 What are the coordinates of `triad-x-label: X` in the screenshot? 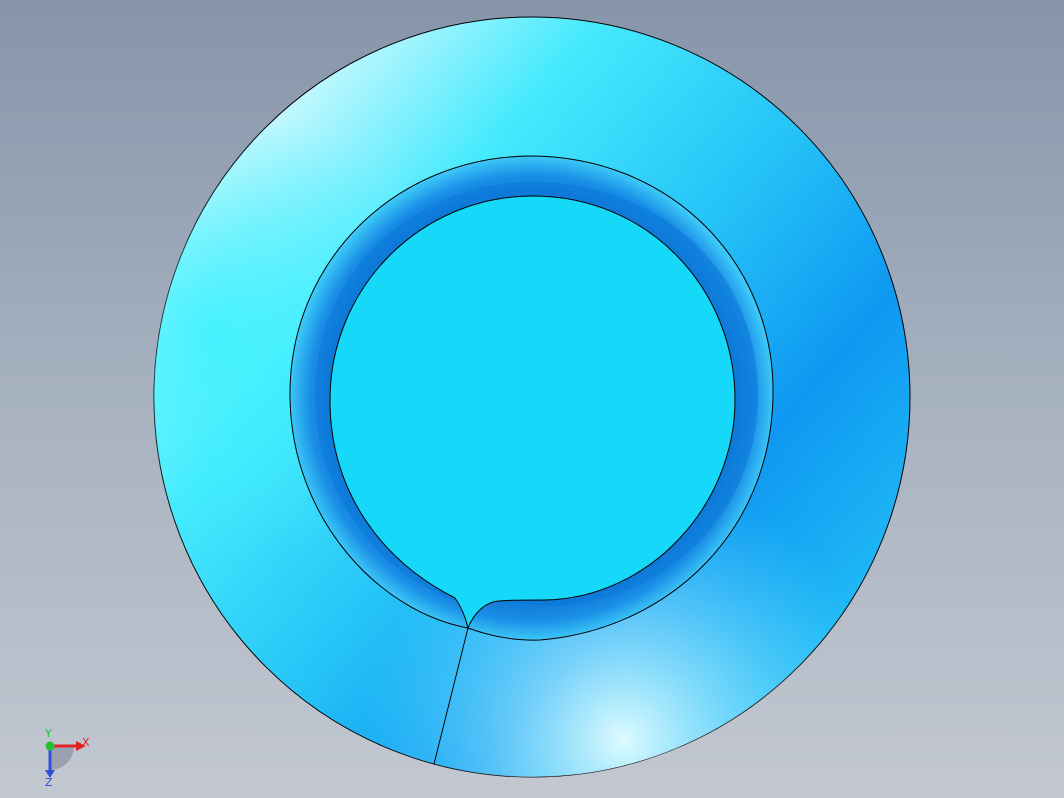 It's located at (86, 742).